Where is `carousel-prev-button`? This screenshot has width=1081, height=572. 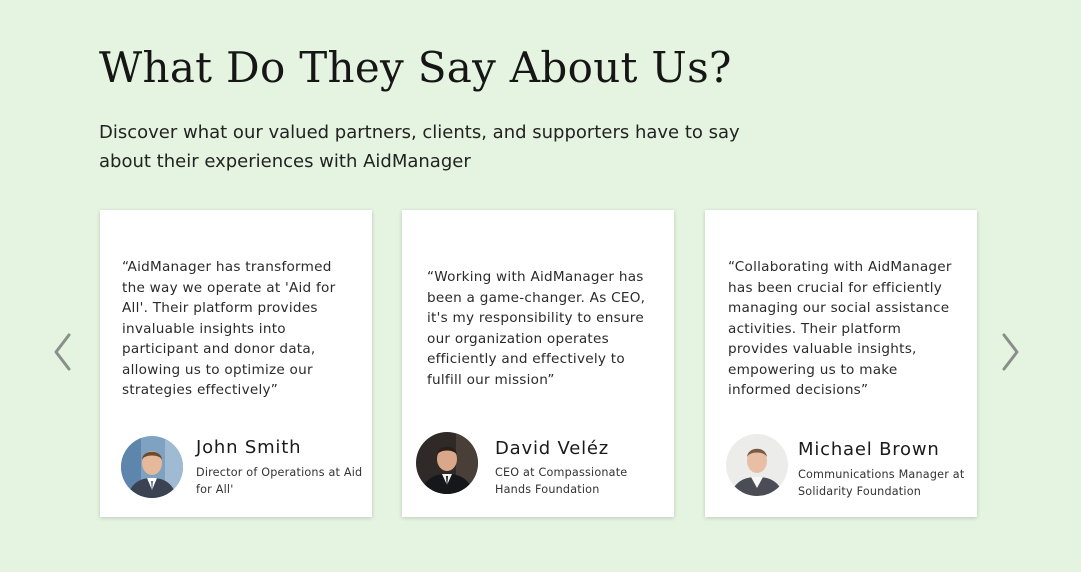 carousel-prev-button is located at coordinates (63, 352).